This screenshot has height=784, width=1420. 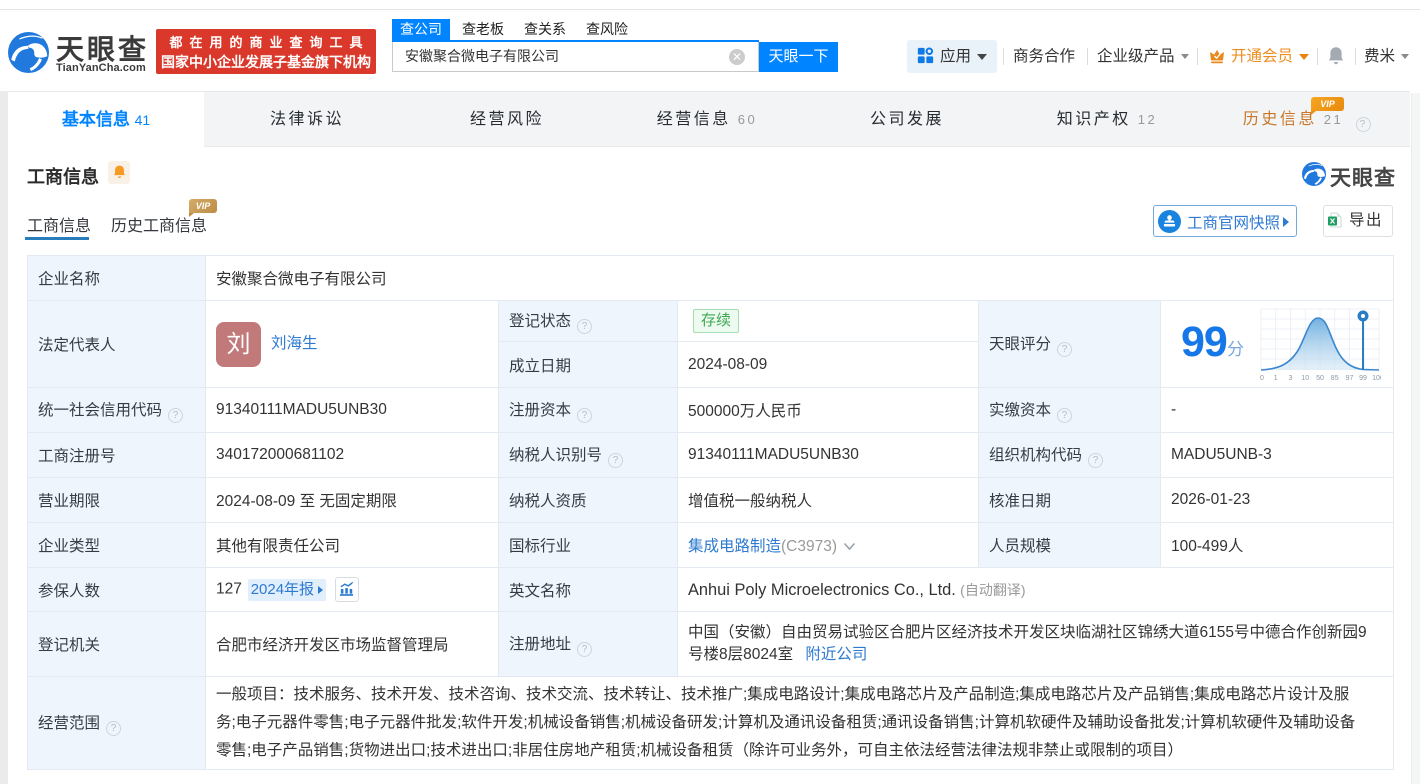 What do you see at coordinates (1262, 378) in the screenshot?
I see `svg-text: 0` at bounding box center [1262, 378].